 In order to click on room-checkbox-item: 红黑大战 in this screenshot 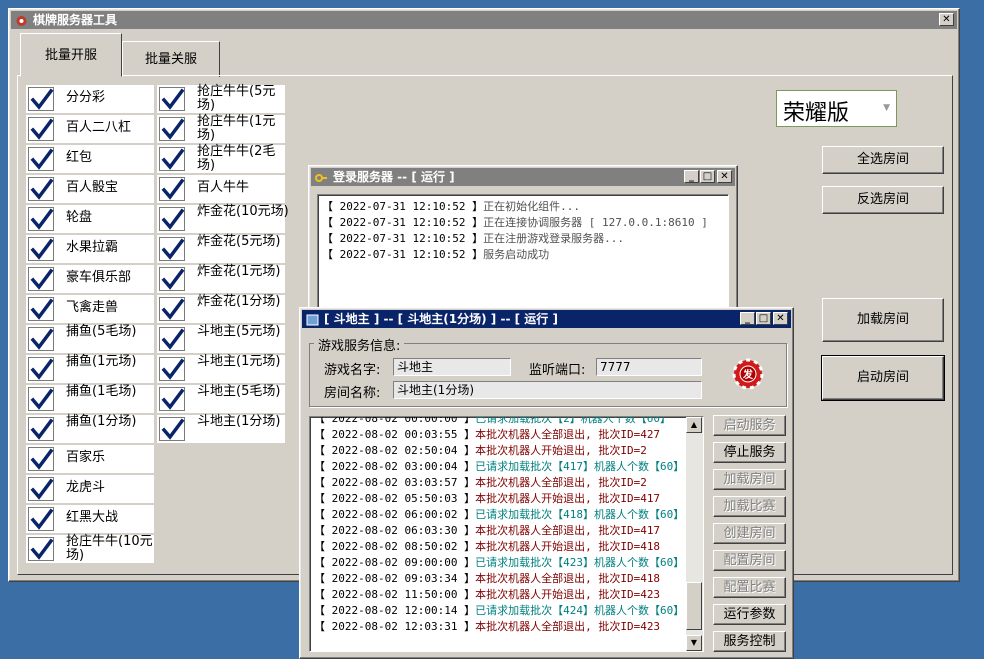, I will do `click(90, 519)`.